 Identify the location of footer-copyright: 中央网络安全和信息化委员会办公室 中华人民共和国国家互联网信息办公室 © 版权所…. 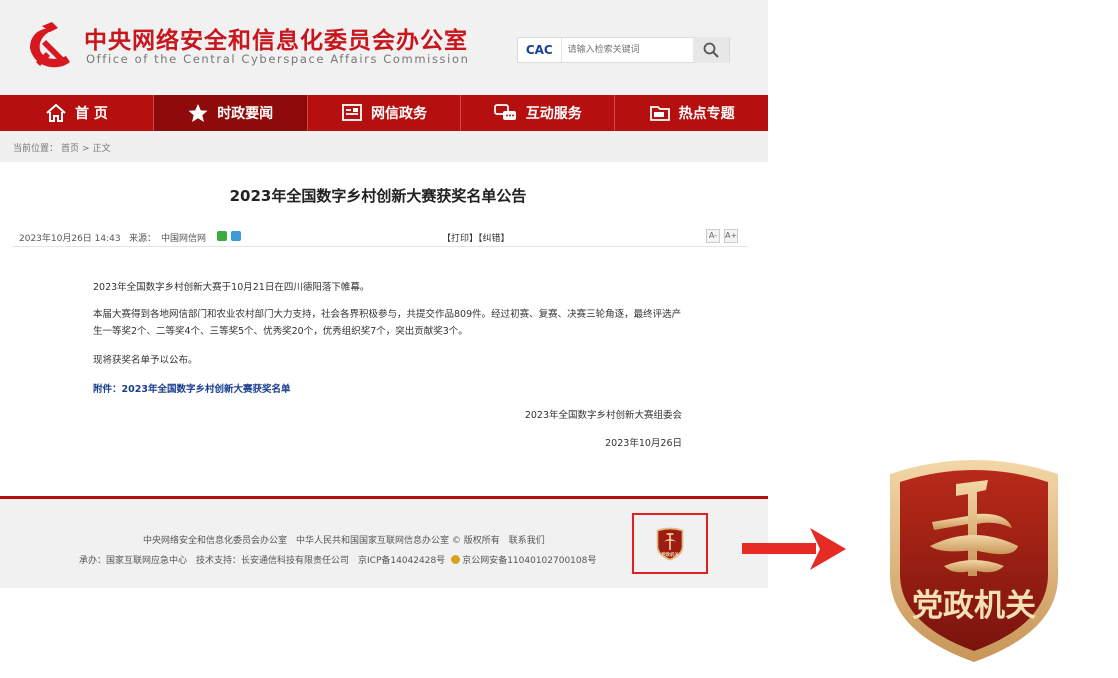
(344, 541).